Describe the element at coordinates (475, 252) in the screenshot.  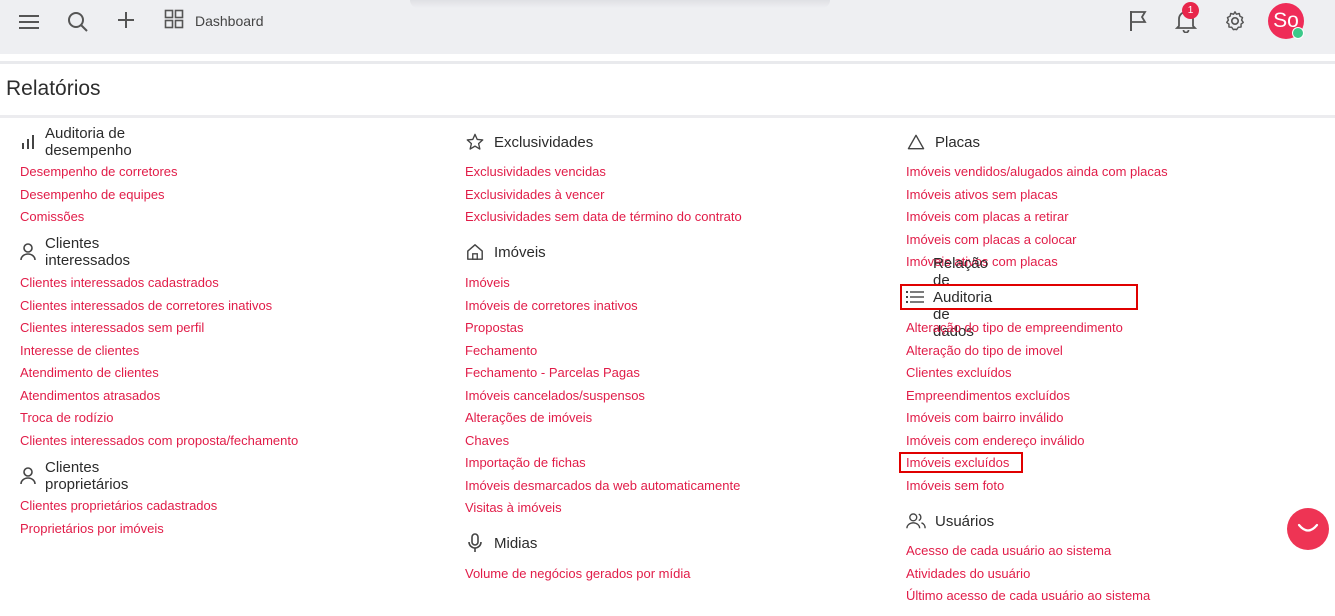
I see `home-icon` at that location.